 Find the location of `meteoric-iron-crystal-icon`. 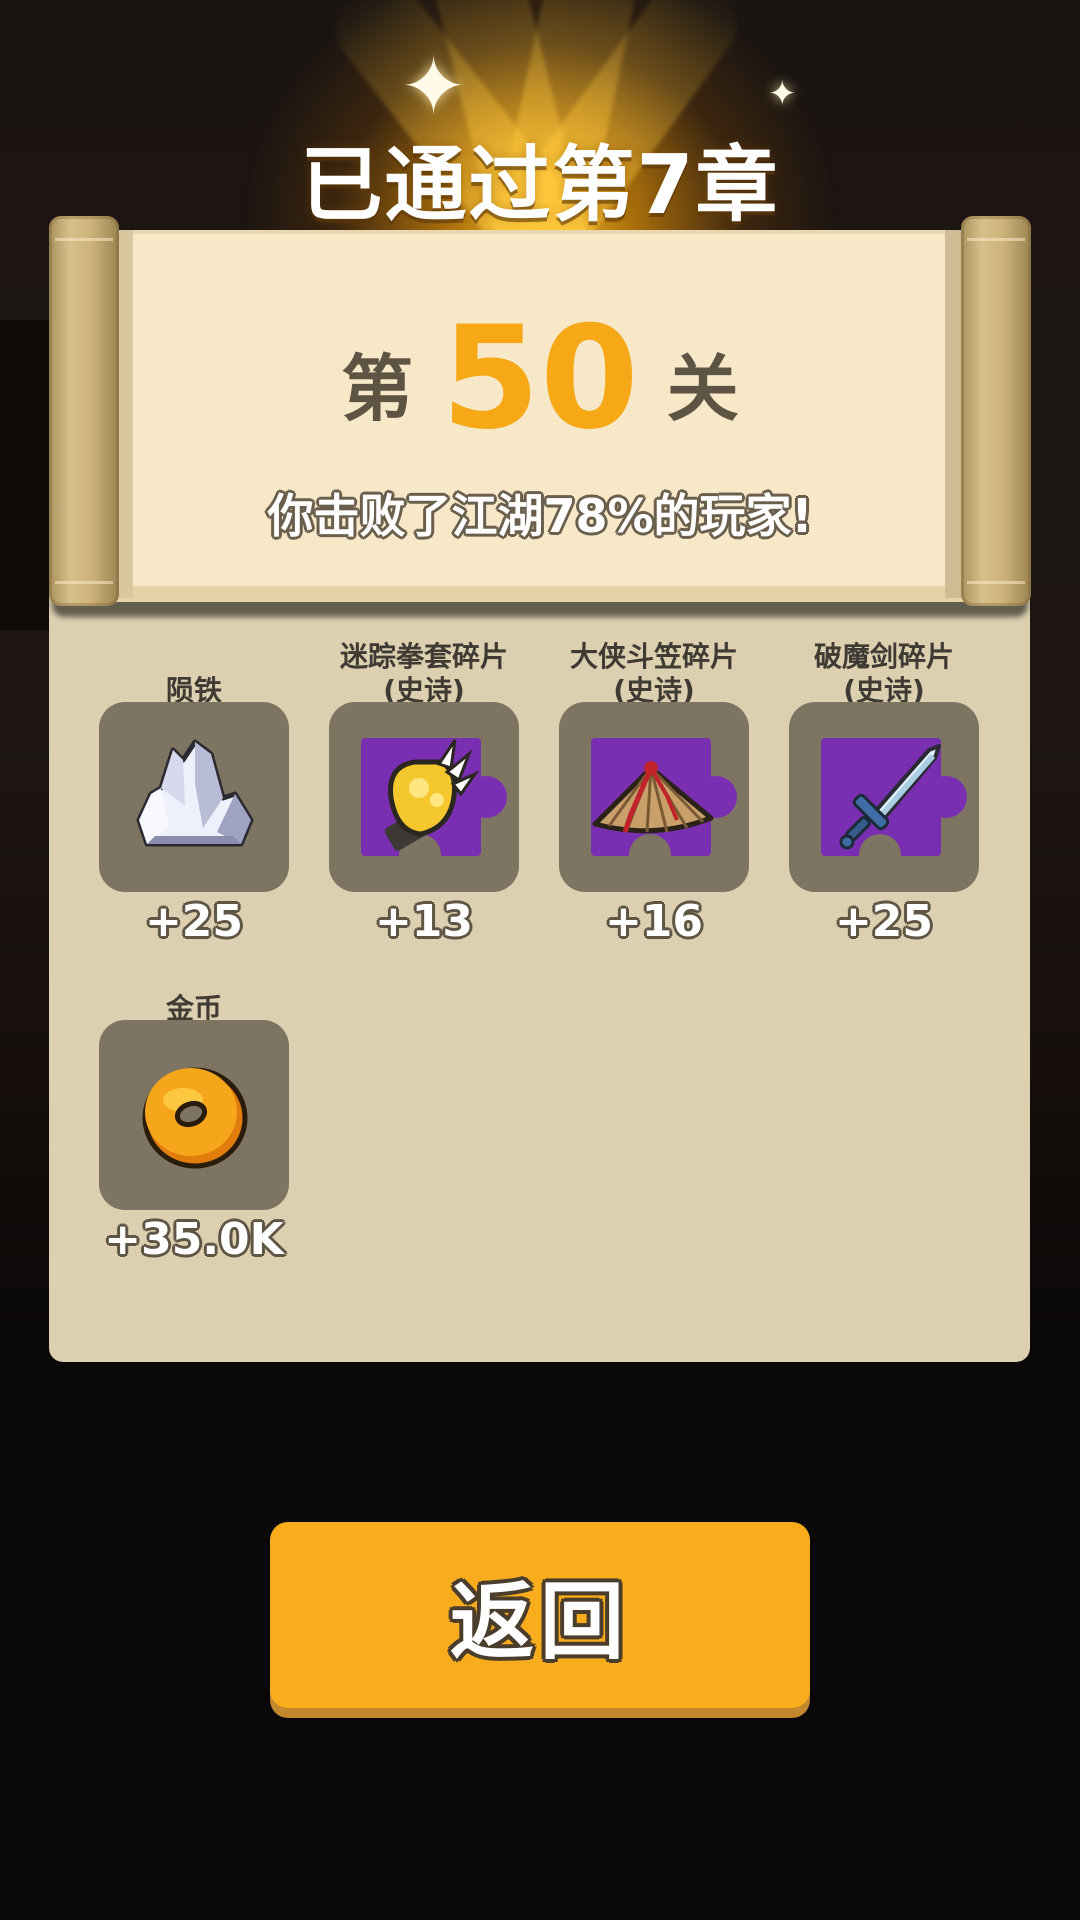

meteoric-iron-crystal-icon is located at coordinates (195, 793).